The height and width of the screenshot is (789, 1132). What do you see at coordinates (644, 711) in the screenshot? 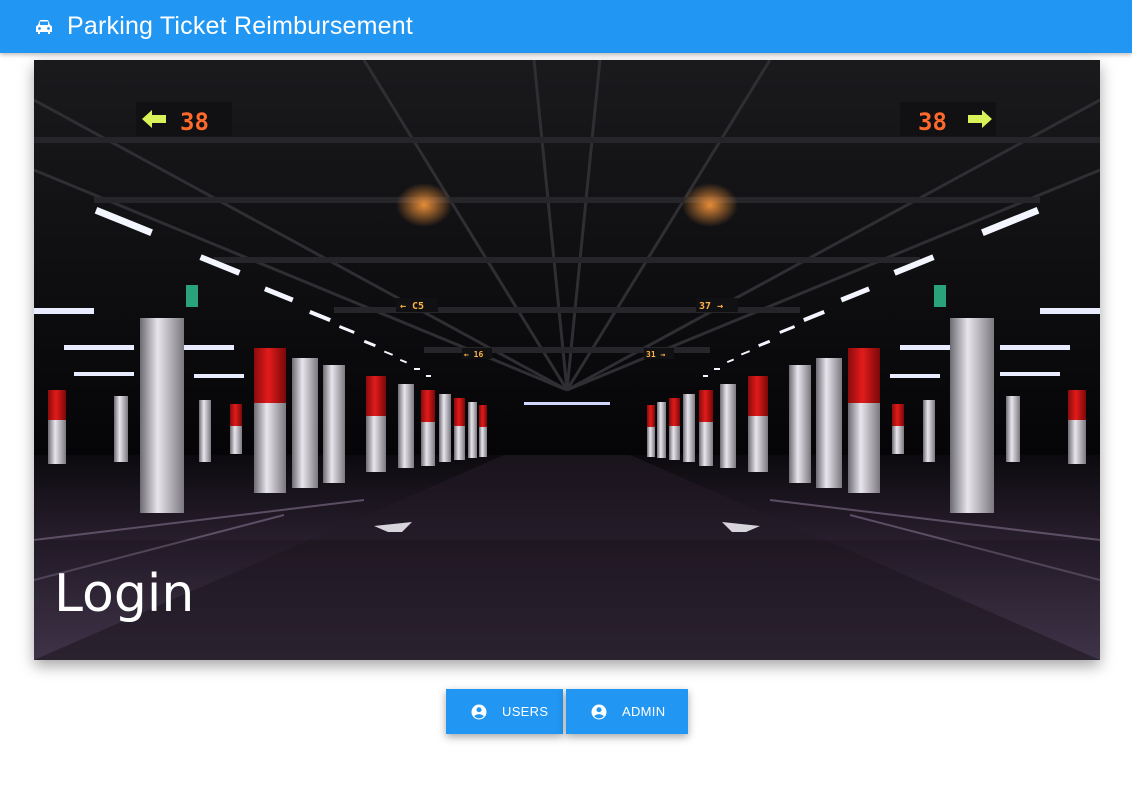
I see `admin-button-label: ADMIN` at bounding box center [644, 711].